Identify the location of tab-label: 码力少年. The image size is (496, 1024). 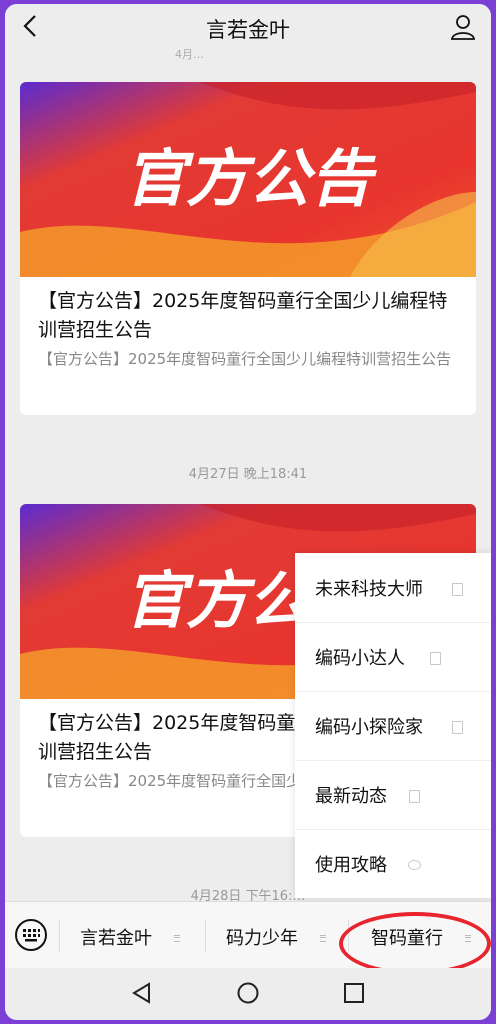
(262, 938).